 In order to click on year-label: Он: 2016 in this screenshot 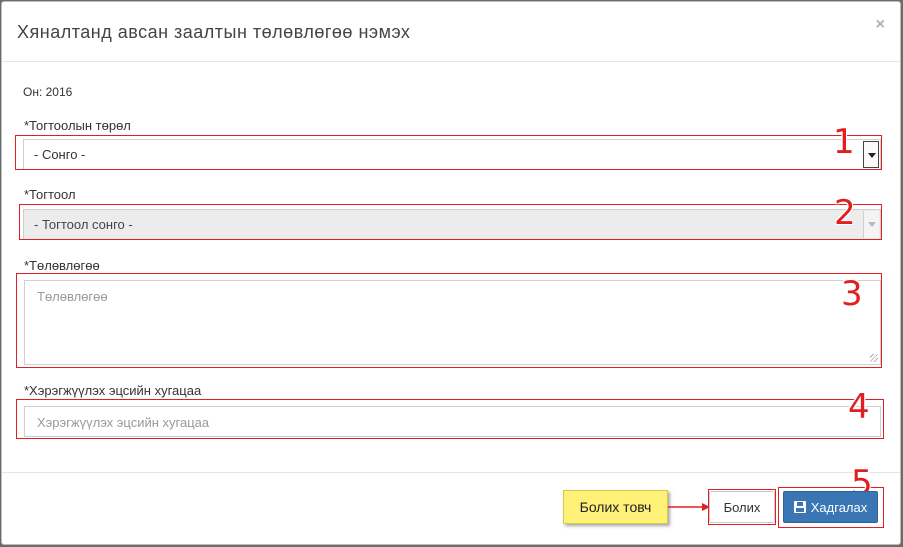, I will do `click(48, 92)`.